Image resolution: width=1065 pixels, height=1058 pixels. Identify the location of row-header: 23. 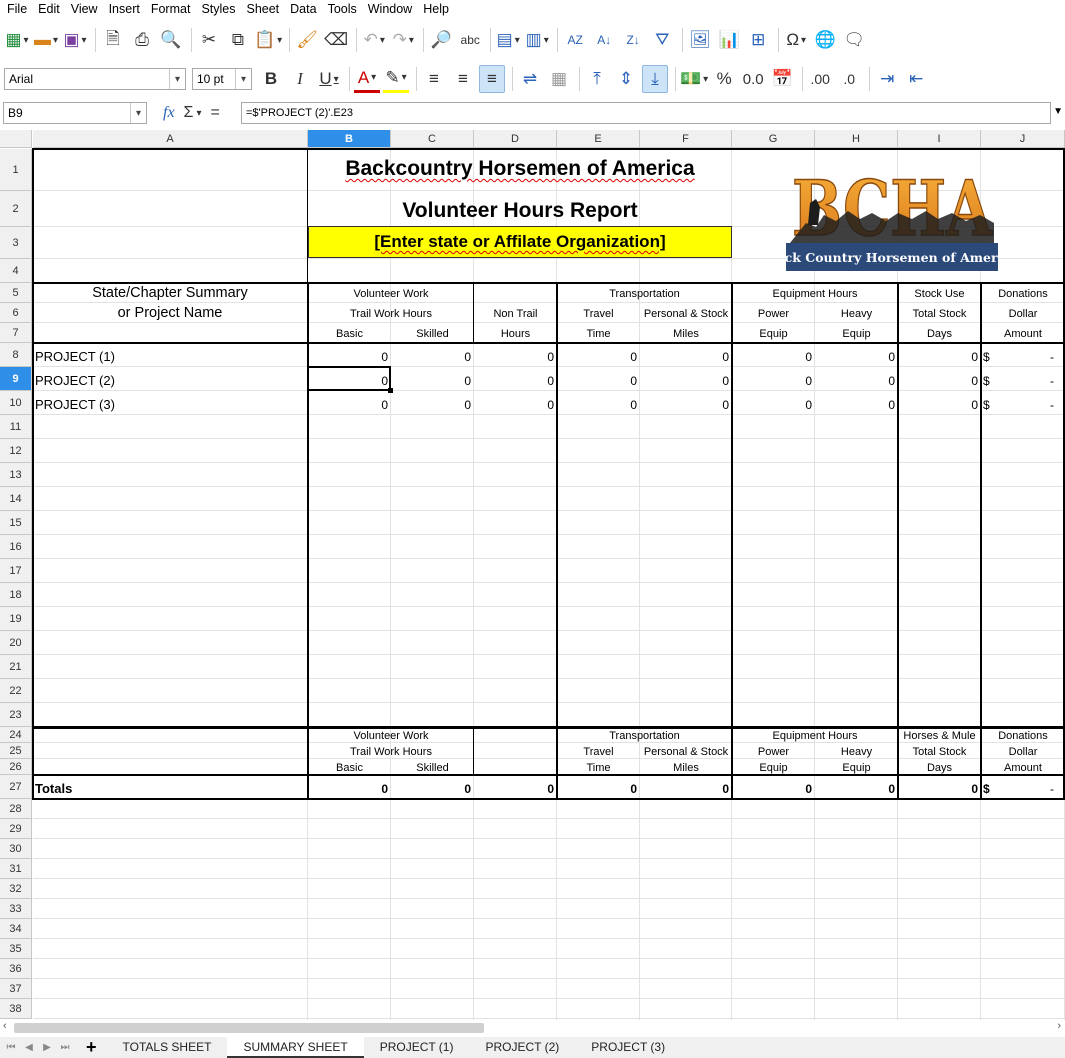
(16, 715).